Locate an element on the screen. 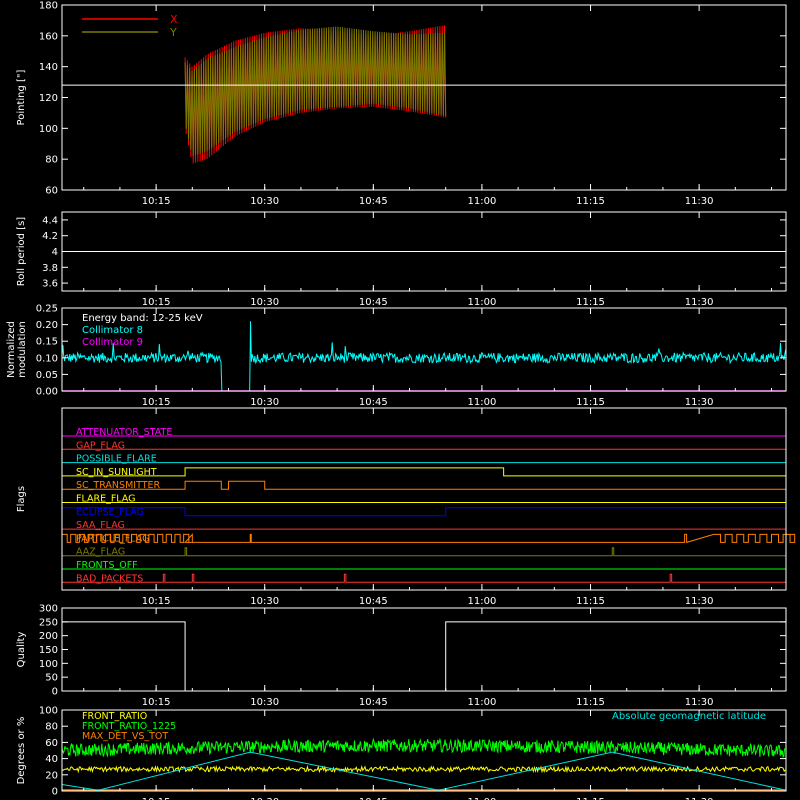  legend-label-x: X is located at coordinates (174, 19).